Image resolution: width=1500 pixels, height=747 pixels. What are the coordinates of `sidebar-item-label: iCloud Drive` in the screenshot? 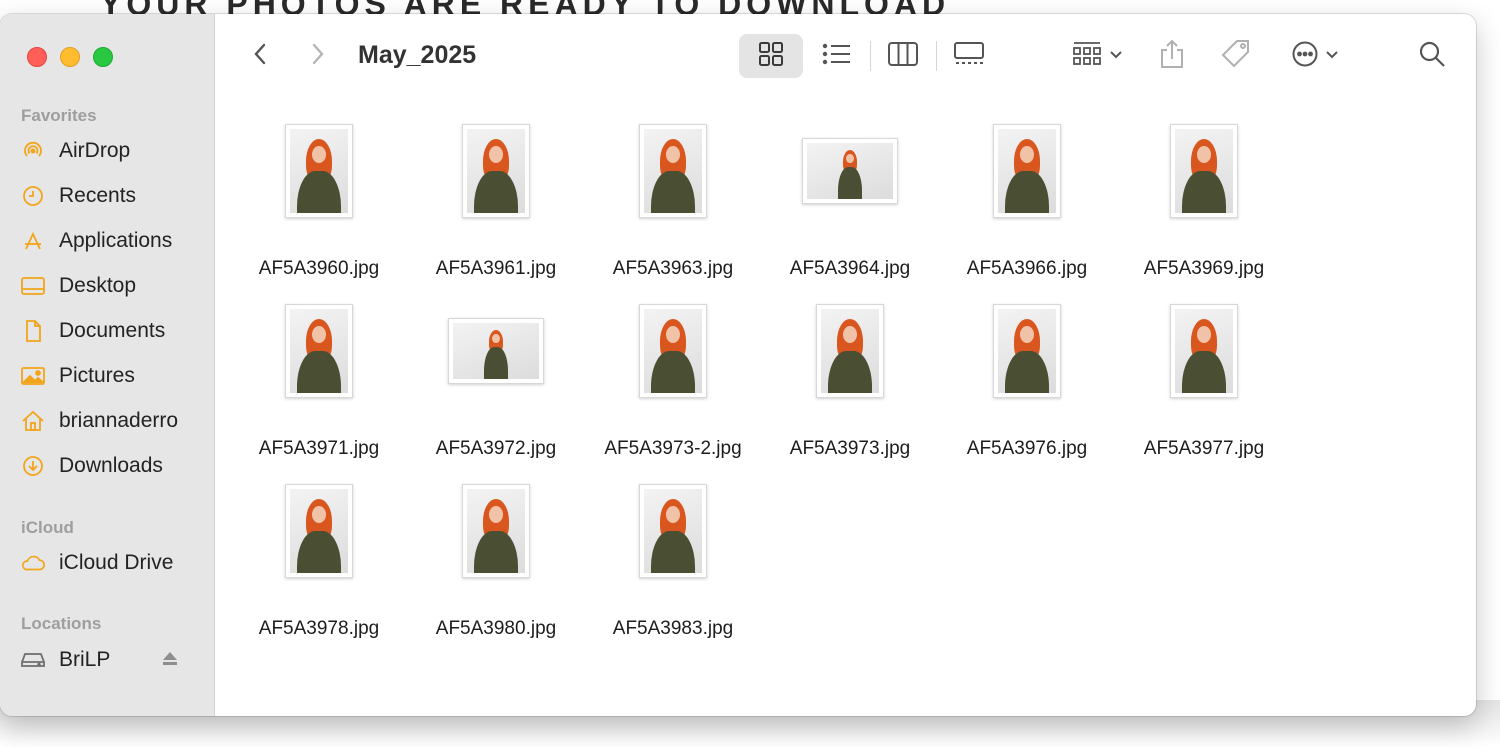 It's located at (116, 562).